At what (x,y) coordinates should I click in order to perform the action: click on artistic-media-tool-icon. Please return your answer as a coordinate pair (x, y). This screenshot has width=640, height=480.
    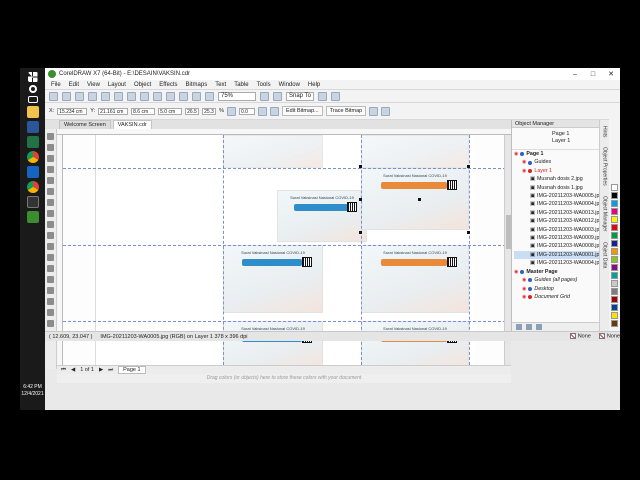
    Looking at the image, I should click on (50, 191).